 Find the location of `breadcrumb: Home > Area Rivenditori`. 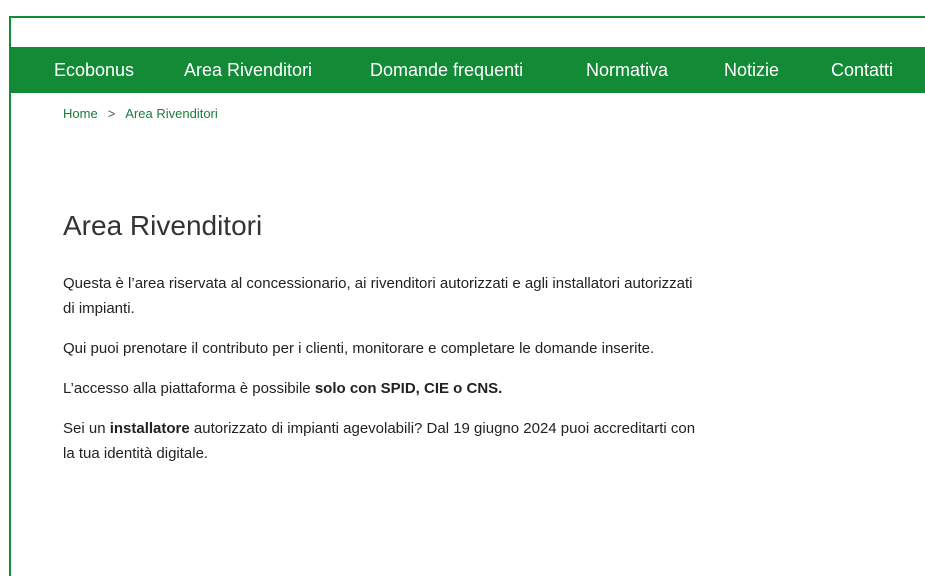

breadcrumb: Home > Area Rivenditori is located at coordinates (140, 113).